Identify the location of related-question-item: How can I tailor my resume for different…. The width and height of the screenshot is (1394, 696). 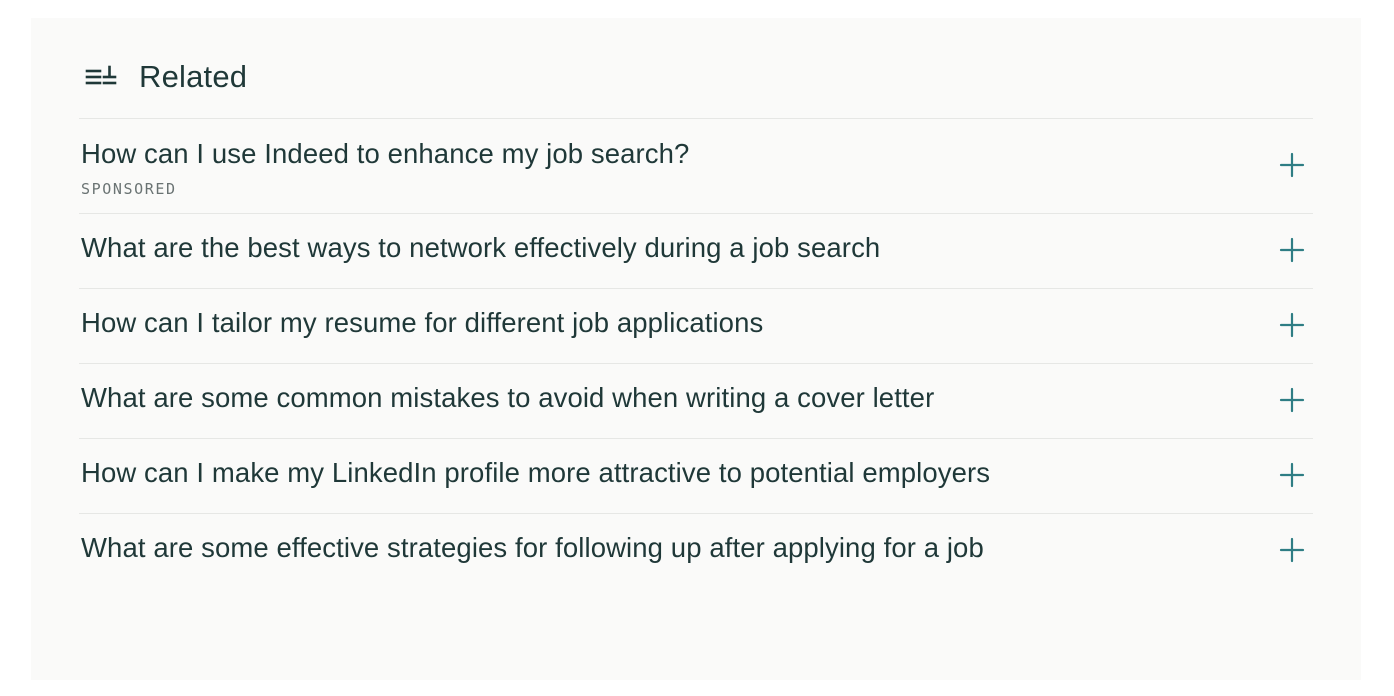
(696, 326).